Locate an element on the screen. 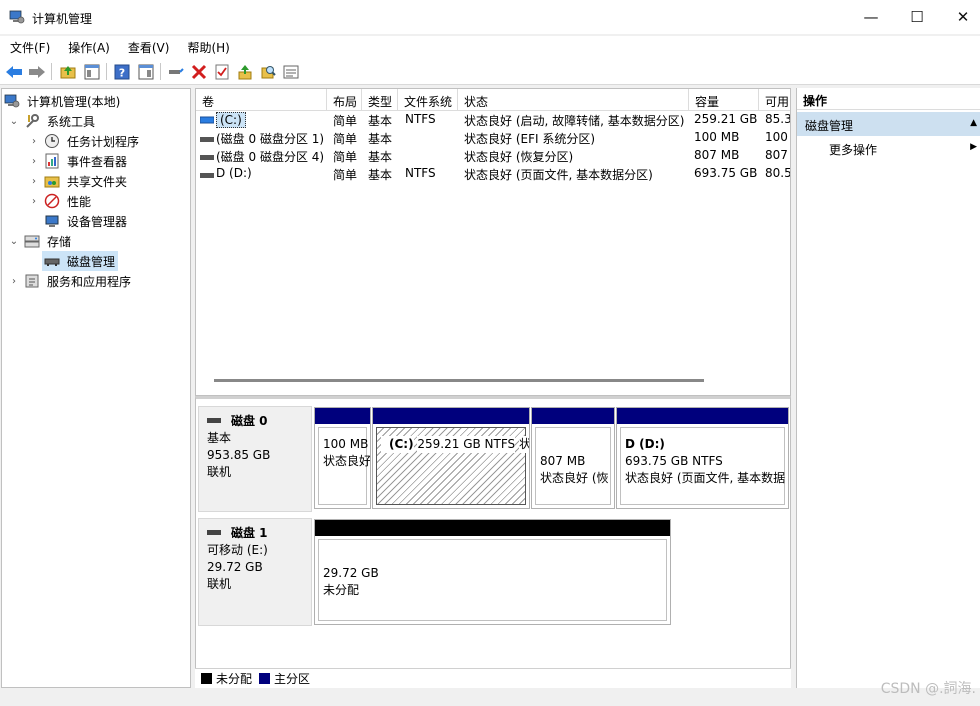  unallocated-swatch is located at coordinates (206, 678).